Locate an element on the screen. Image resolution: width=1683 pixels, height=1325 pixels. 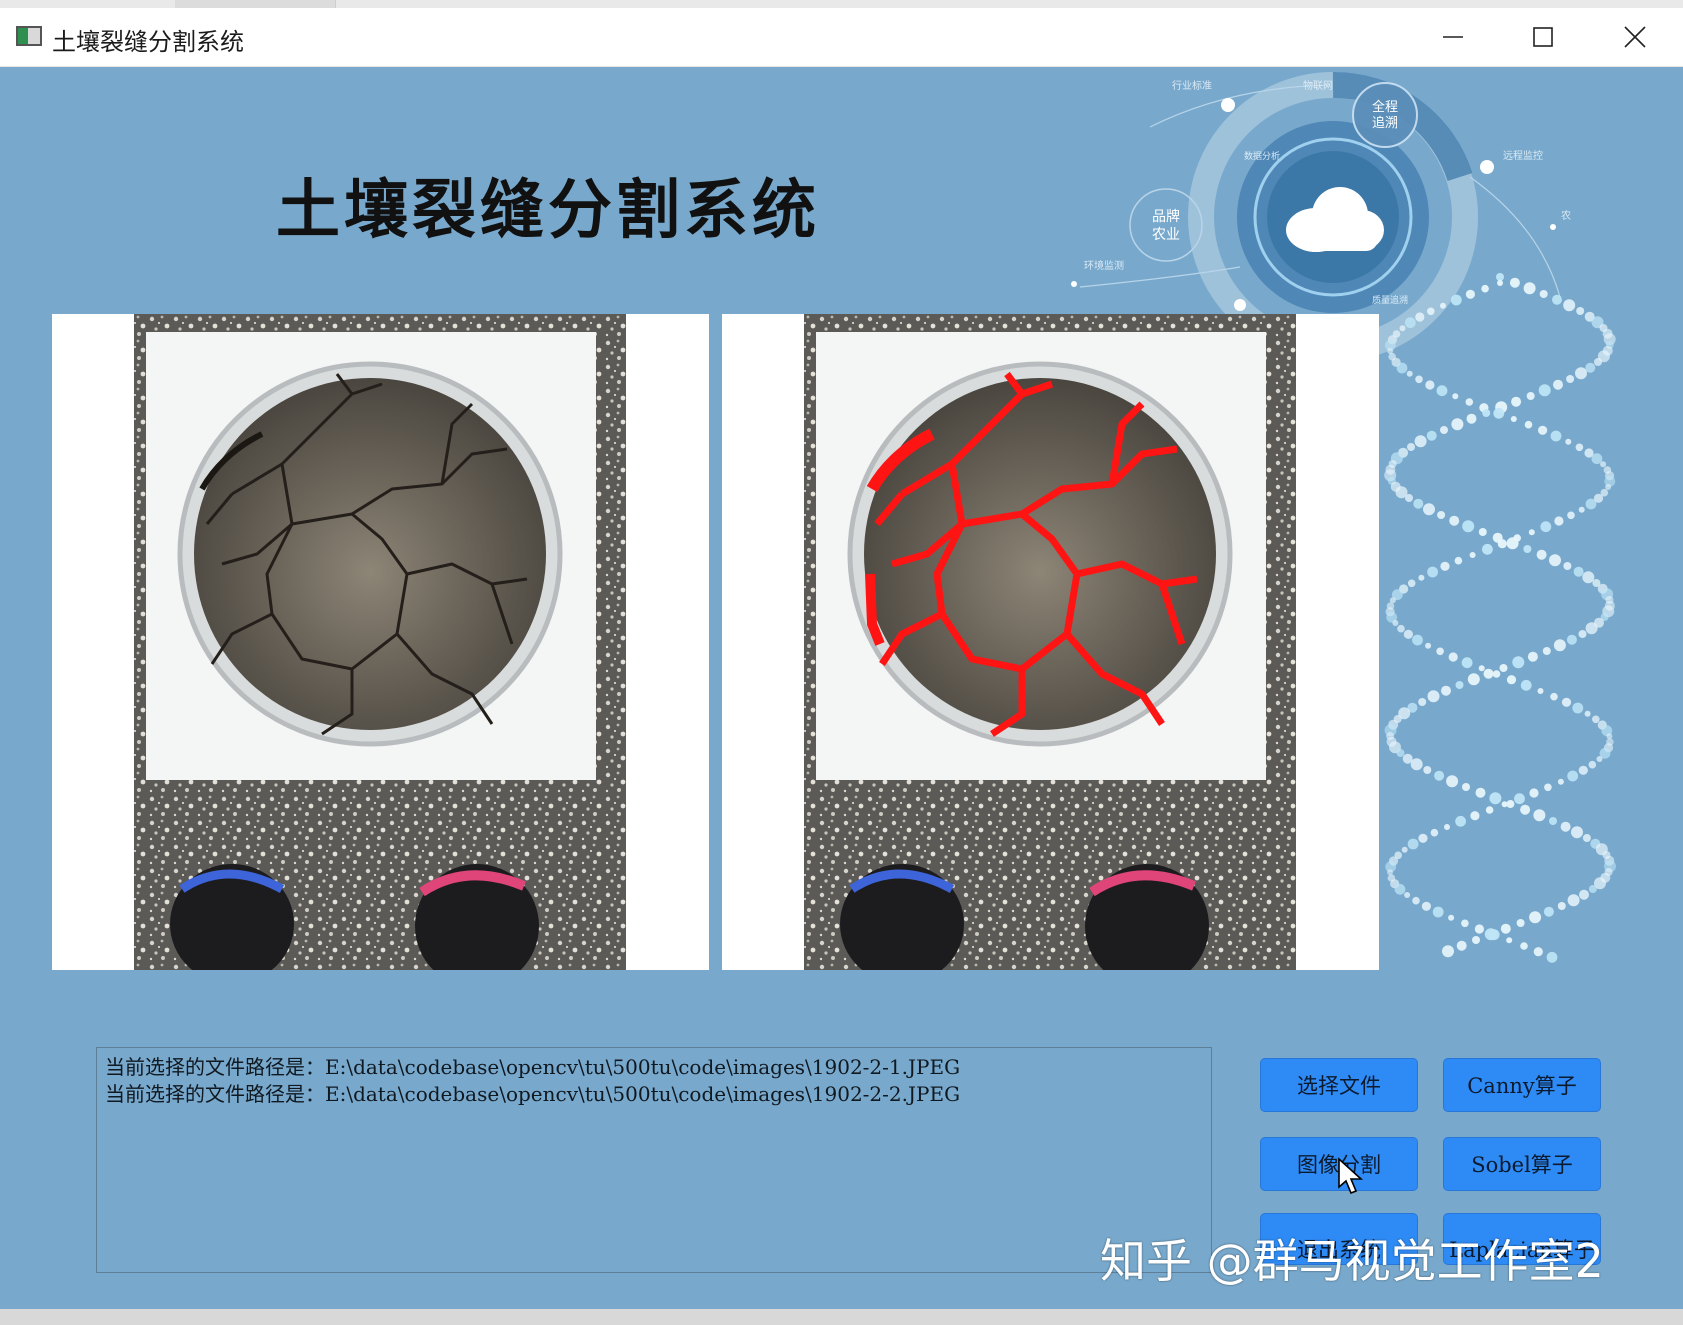
select-file-button: 选择文件 is located at coordinates (1339, 1085).